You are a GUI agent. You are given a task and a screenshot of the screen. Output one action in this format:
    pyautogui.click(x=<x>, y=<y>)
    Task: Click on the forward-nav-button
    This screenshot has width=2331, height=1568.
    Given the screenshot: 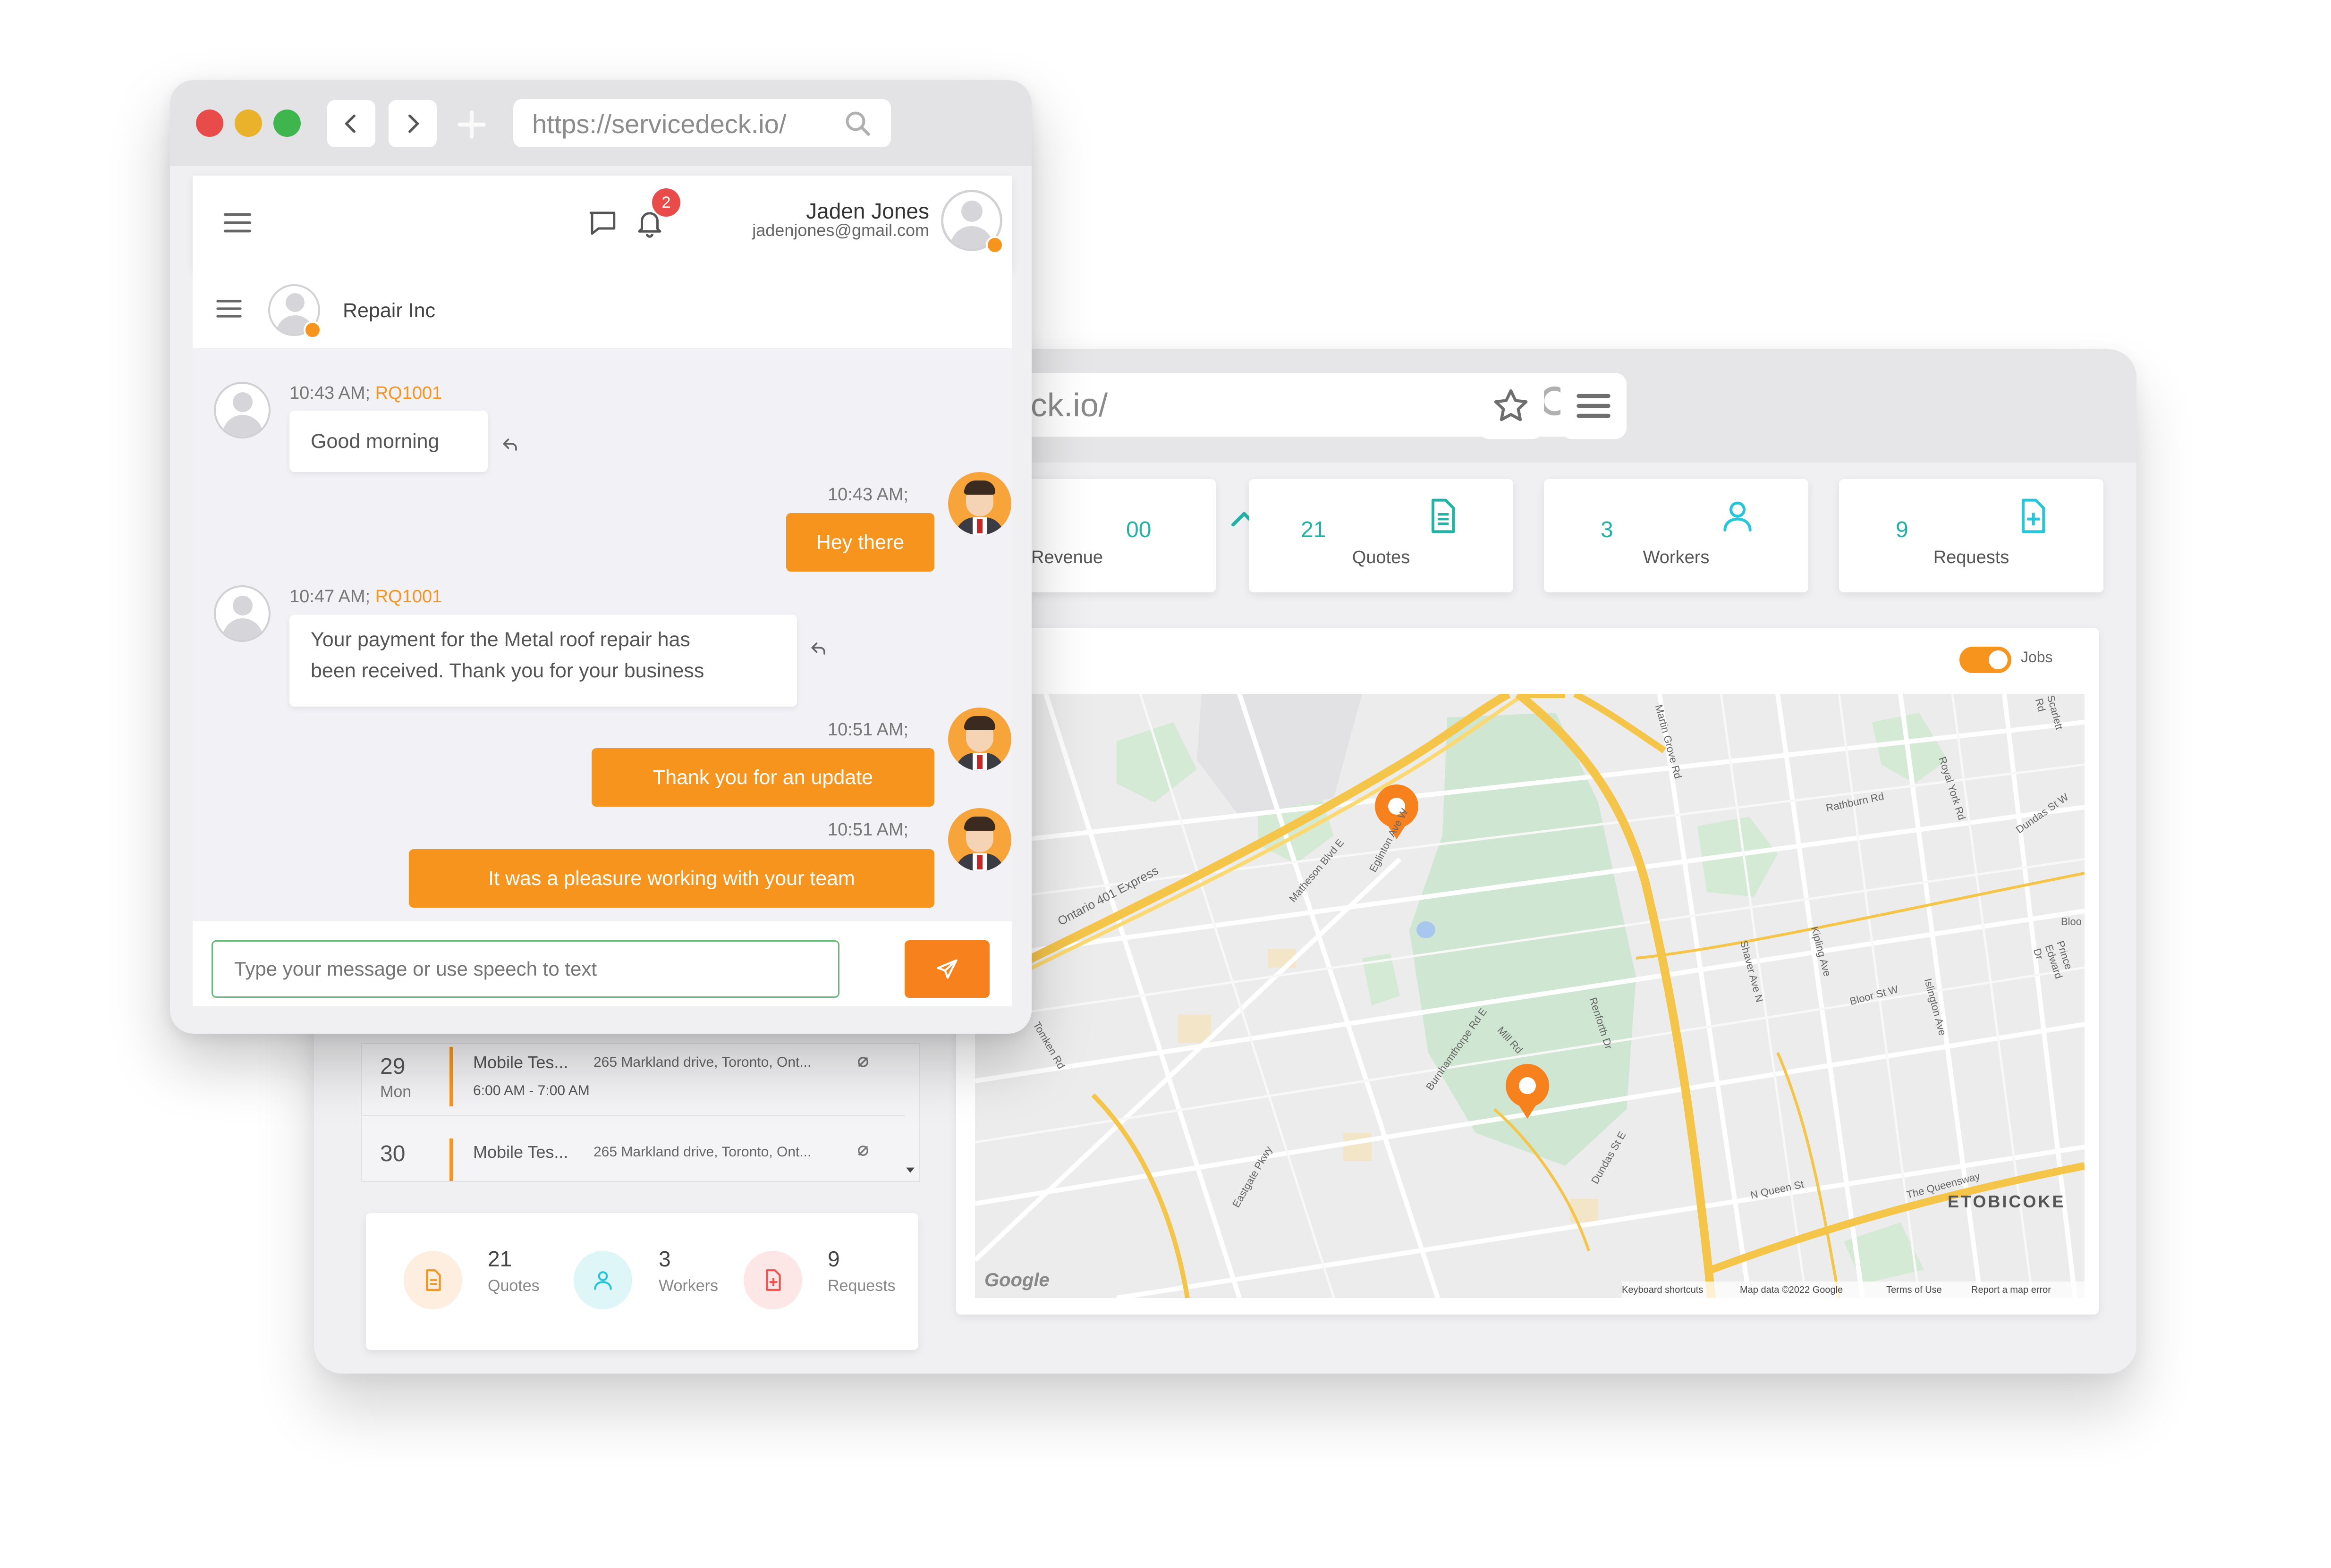 What is the action you would take?
    pyautogui.click(x=413, y=123)
    